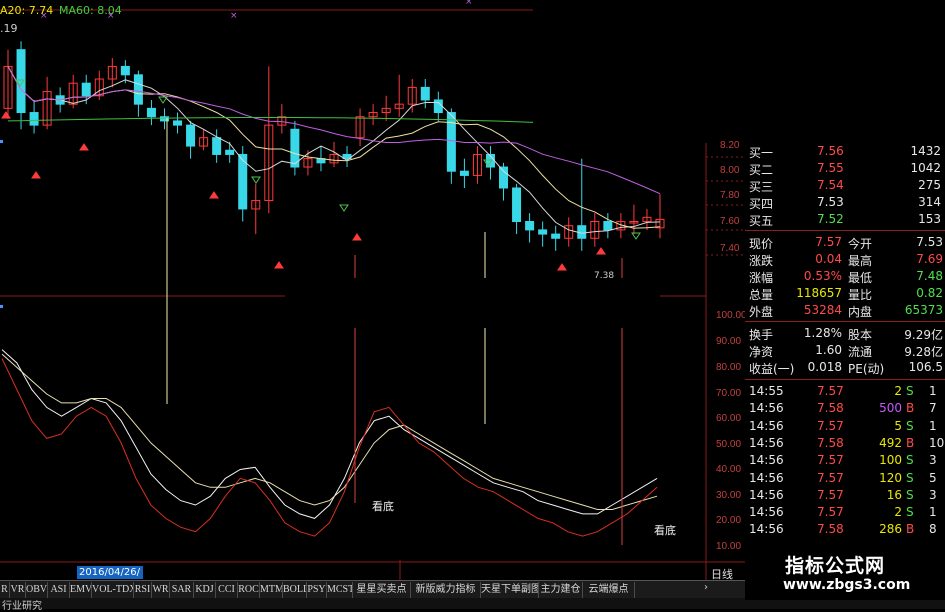  What do you see at coordinates (845, 311) in the screenshot?
I see `stat-row: 外盘 53284 内盘 65373` at bounding box center [845, 311].